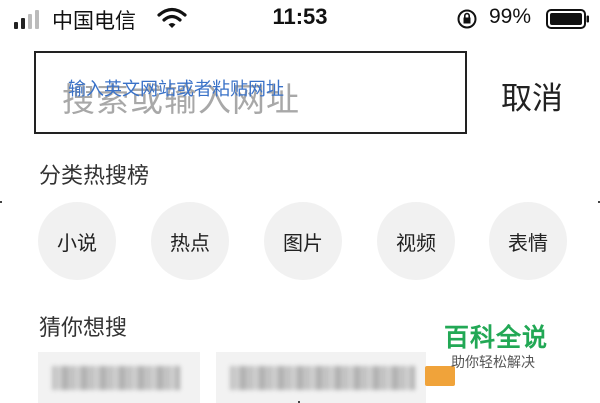 The height and width of the screenshot is (403, 600). I want to click on category-chip-videos: 视频, so click(416, 241).